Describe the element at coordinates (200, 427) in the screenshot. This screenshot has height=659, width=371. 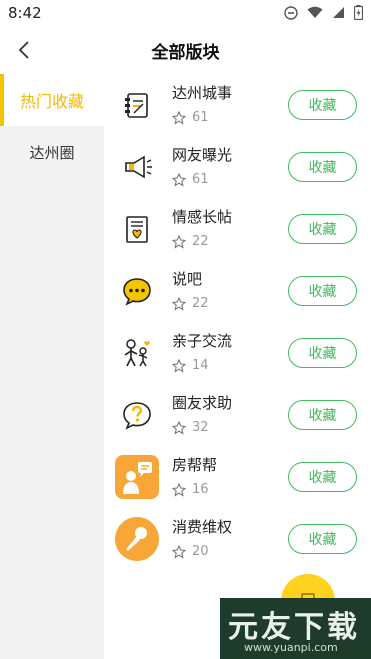
I see `count-value: 32` at that location.